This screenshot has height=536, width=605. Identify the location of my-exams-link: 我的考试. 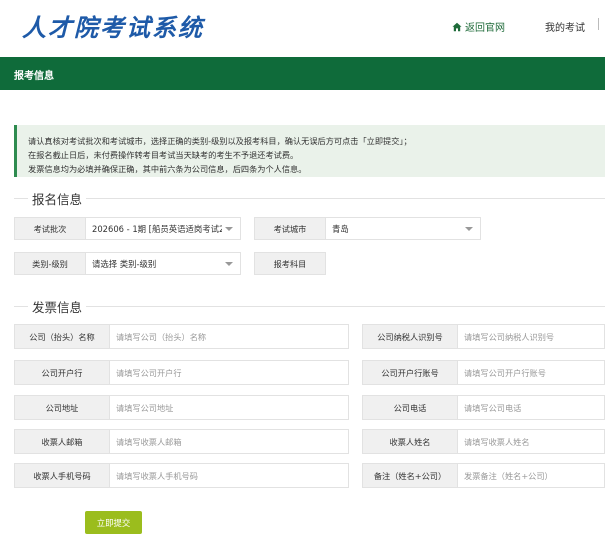
(565, 26).